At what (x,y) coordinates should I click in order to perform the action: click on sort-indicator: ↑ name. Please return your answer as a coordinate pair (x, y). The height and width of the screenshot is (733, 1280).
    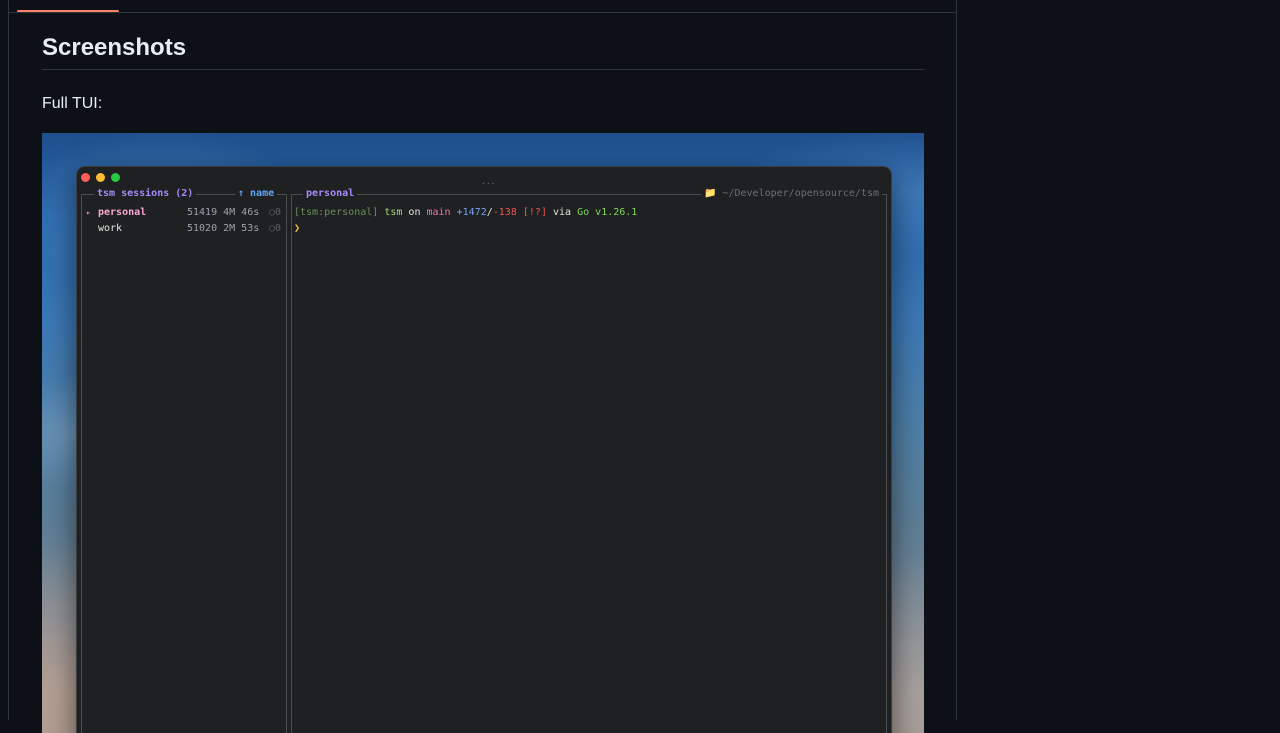
    Looking at the image, I should click on (256, 194).